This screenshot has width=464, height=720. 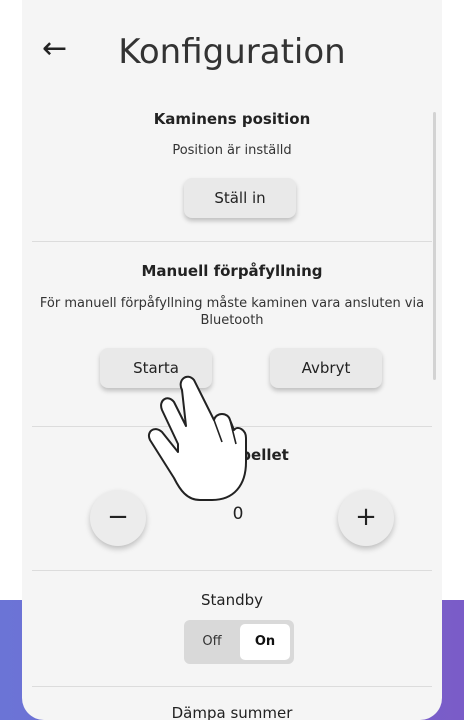 I want to click on manual-prefill-section: Manuell förpåfyllning, so click(x=232, y=271).